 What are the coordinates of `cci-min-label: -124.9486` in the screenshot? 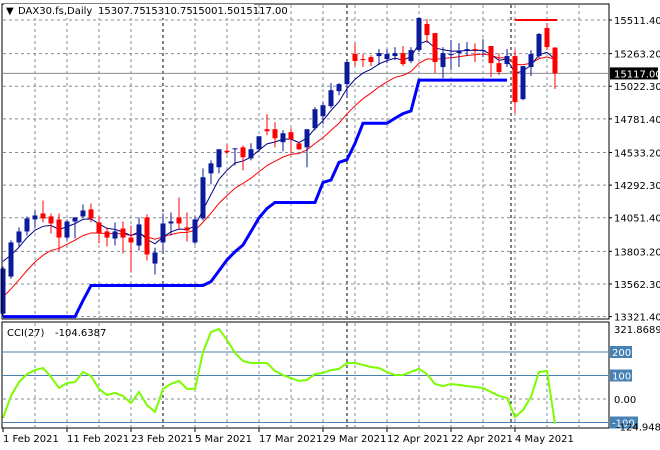 It's located at (638, 428).